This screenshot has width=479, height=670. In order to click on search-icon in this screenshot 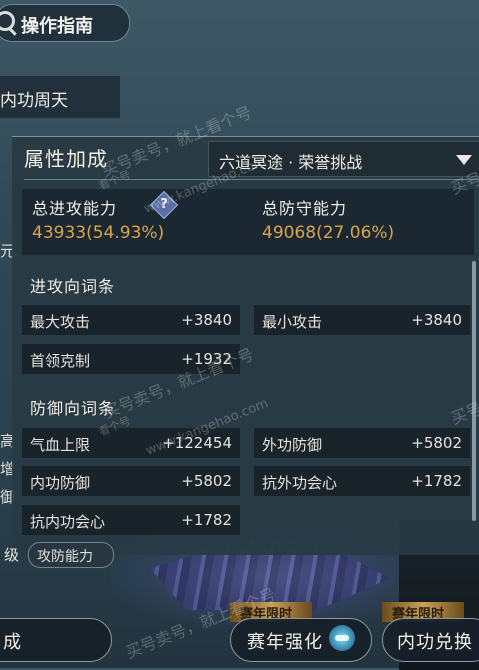, I will do `click(7, 21)`.